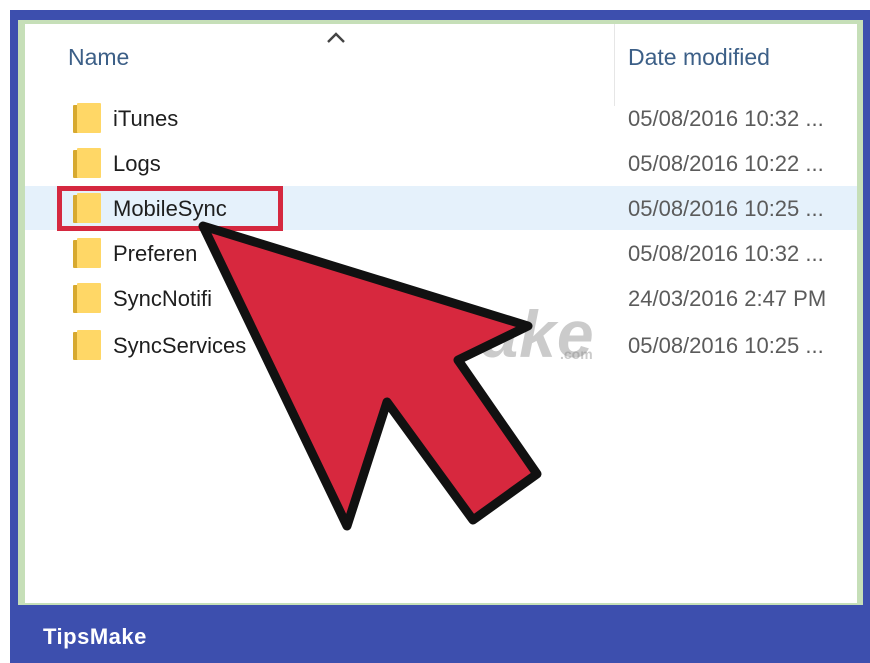 This screenshot has height=663, width=870. What do you see at coordinates (440, 634) in the screenshot?
I see `footer-bar: TipsMake` at bounding box center [440, 634].